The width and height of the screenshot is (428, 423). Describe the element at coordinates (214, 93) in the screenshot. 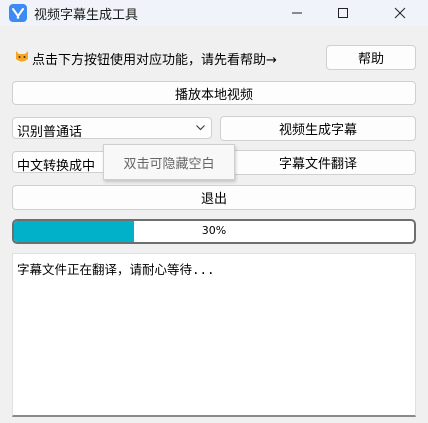

I see `play-local-video-button: 播放本地视频` at that location.